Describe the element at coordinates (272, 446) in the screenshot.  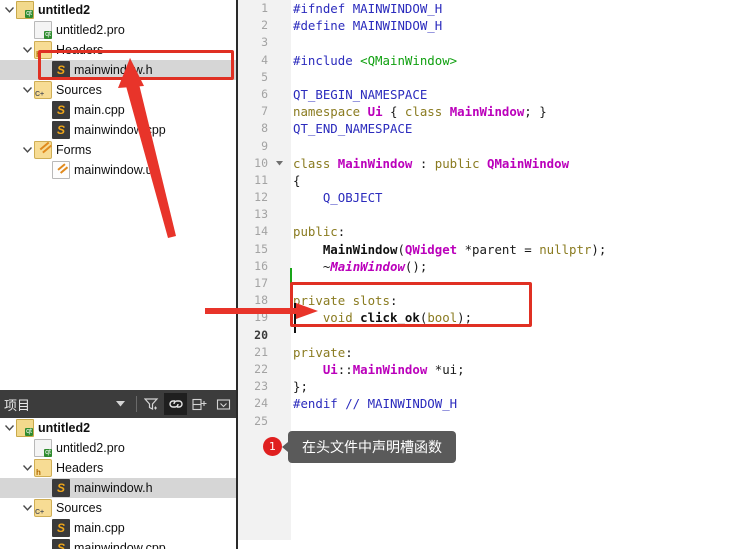
I see `callout-badge: 1` at that location.